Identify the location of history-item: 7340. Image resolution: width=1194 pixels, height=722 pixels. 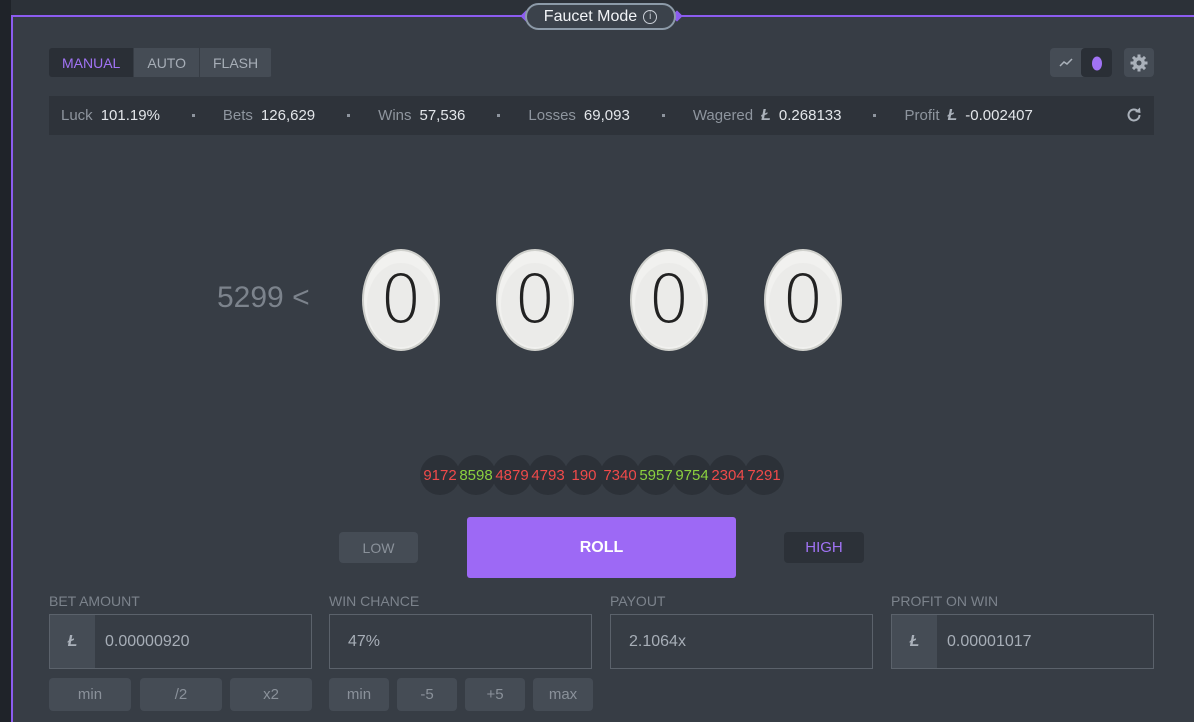
(620, 475).